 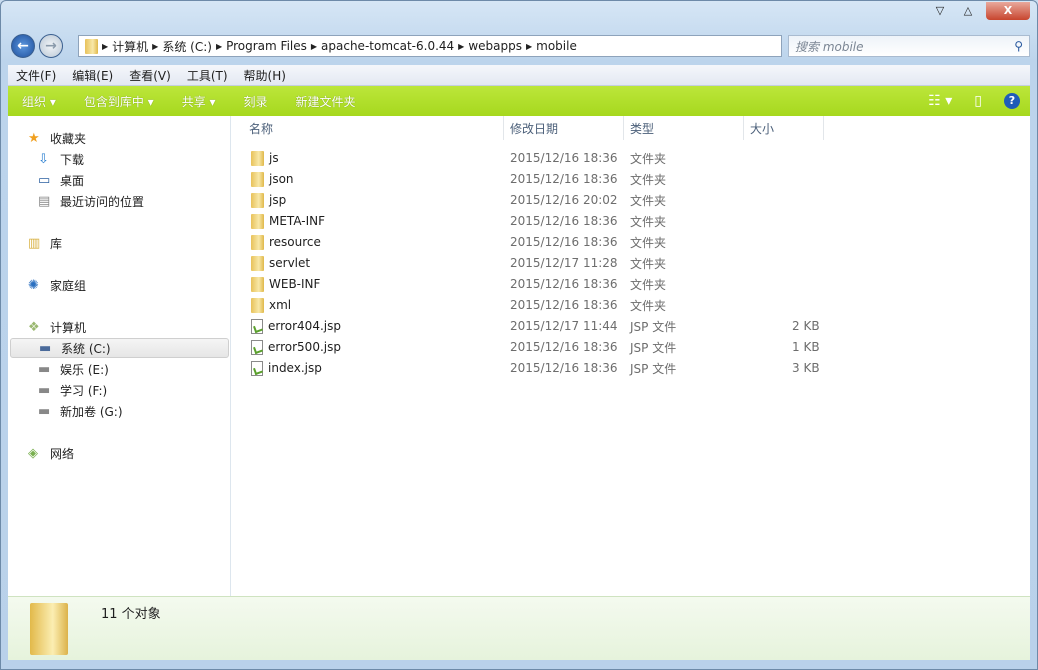 What do you see at coordinates (36, 75) in the screenshot?
I see `menu-item: 文件(F)` at bounding box center [36, 75].